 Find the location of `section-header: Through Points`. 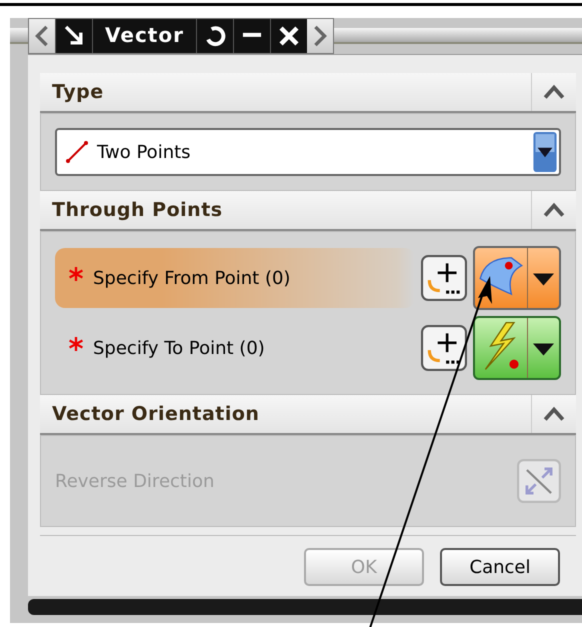

section-header: Through Points is located at coordinates (308, 211).